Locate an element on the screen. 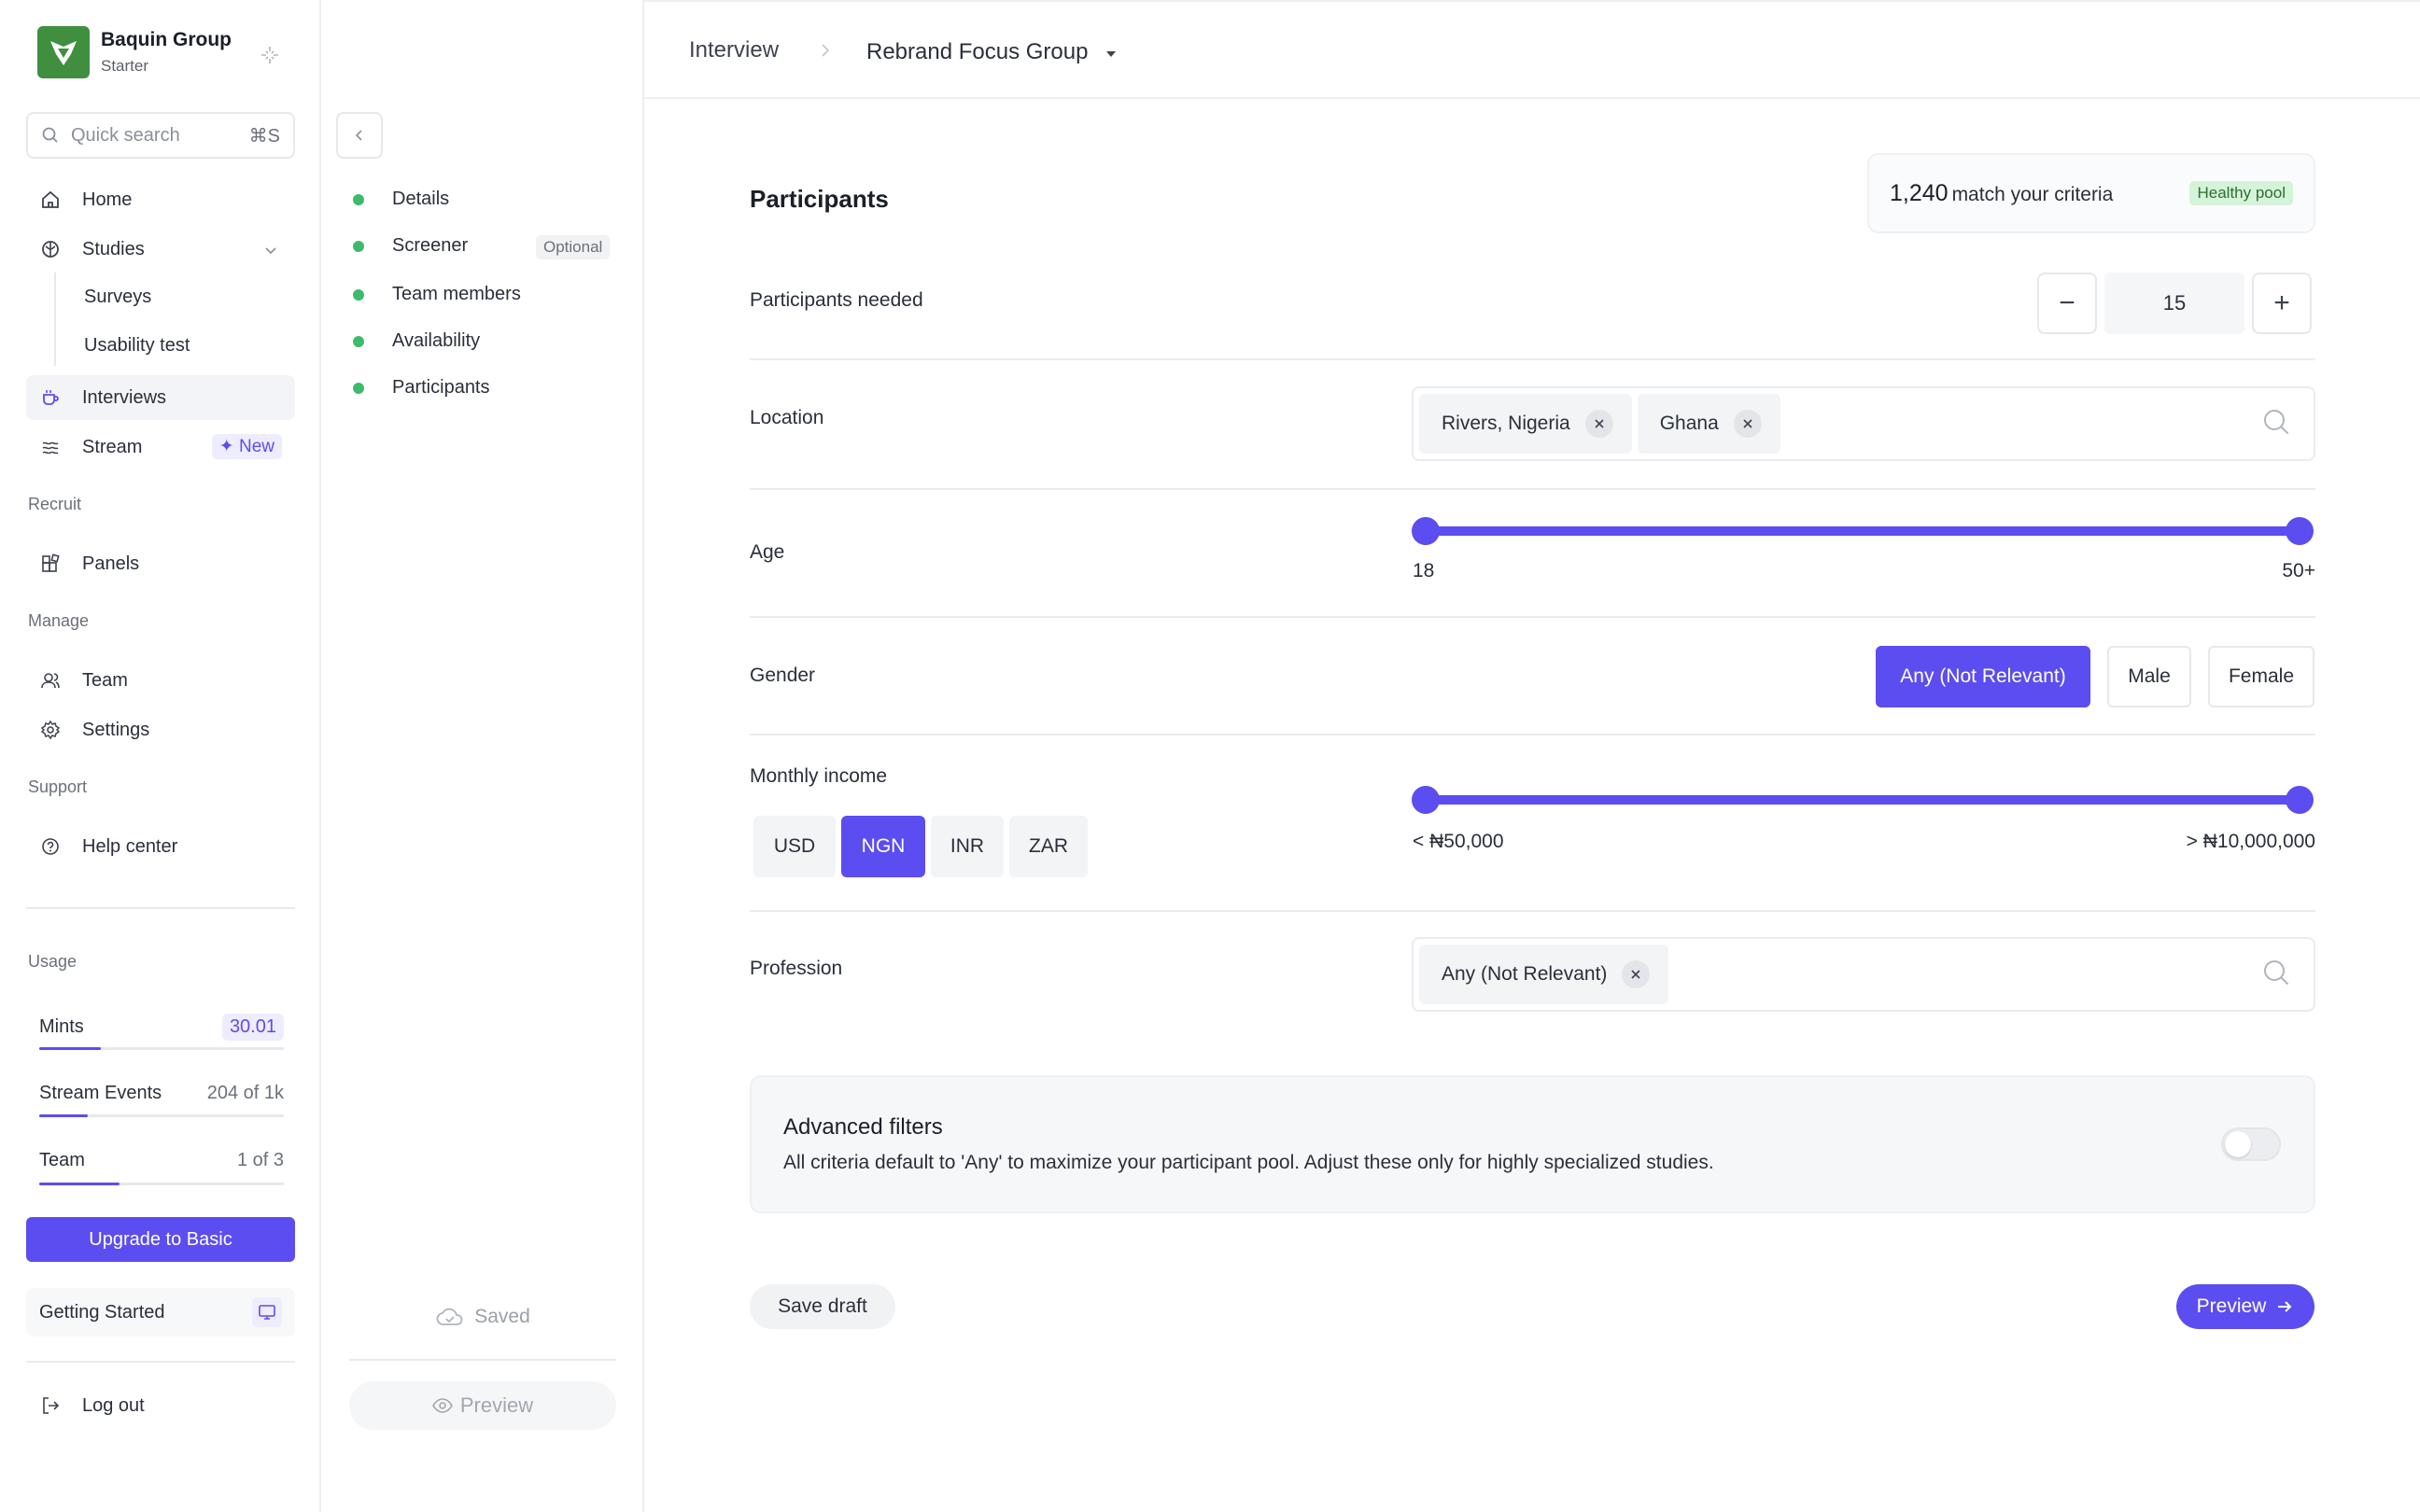 The width and height of the screenshot is (2420, 1512). nav-settings-label: Settings is located at coordinates (116, 729).